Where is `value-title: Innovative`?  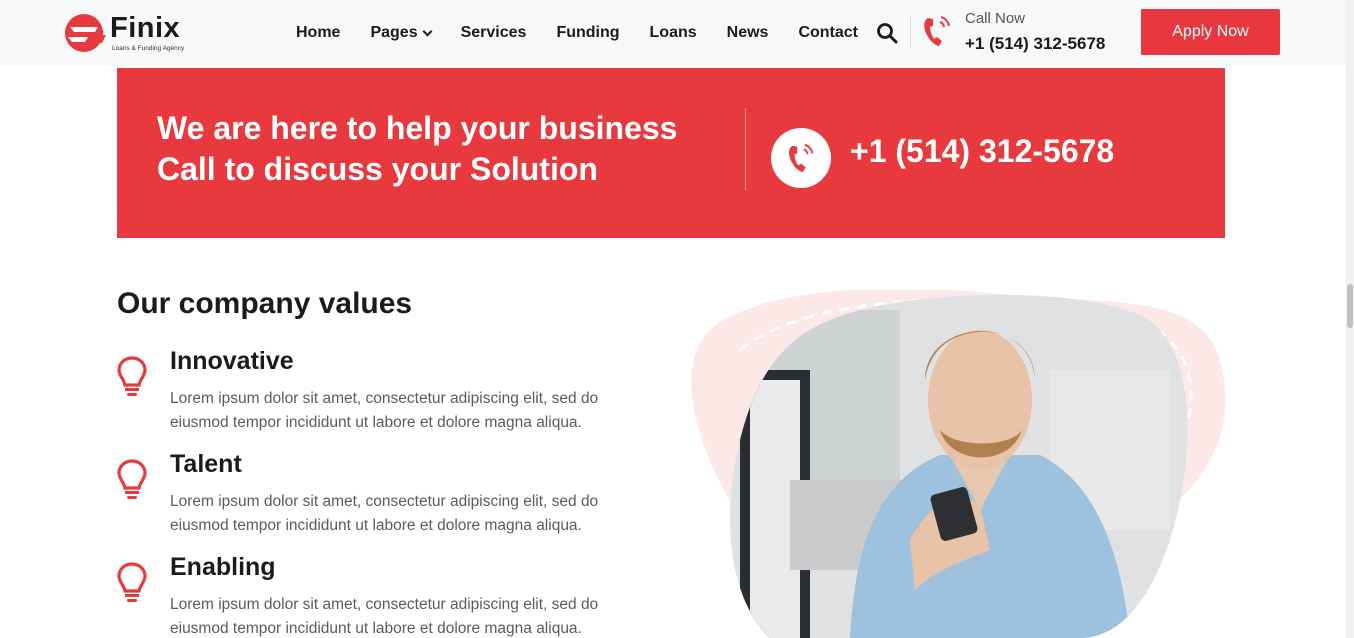 value-title: Innovative is located at coordinates (232, 361).